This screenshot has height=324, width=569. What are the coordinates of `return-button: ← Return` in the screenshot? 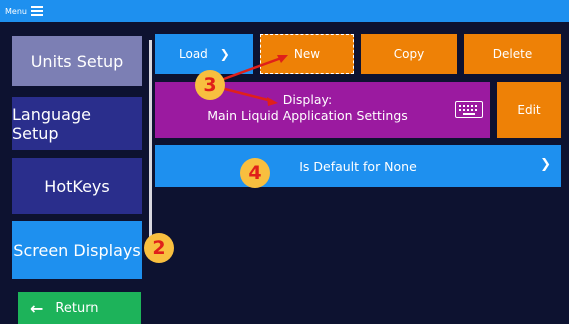 It's located at (79, 308).